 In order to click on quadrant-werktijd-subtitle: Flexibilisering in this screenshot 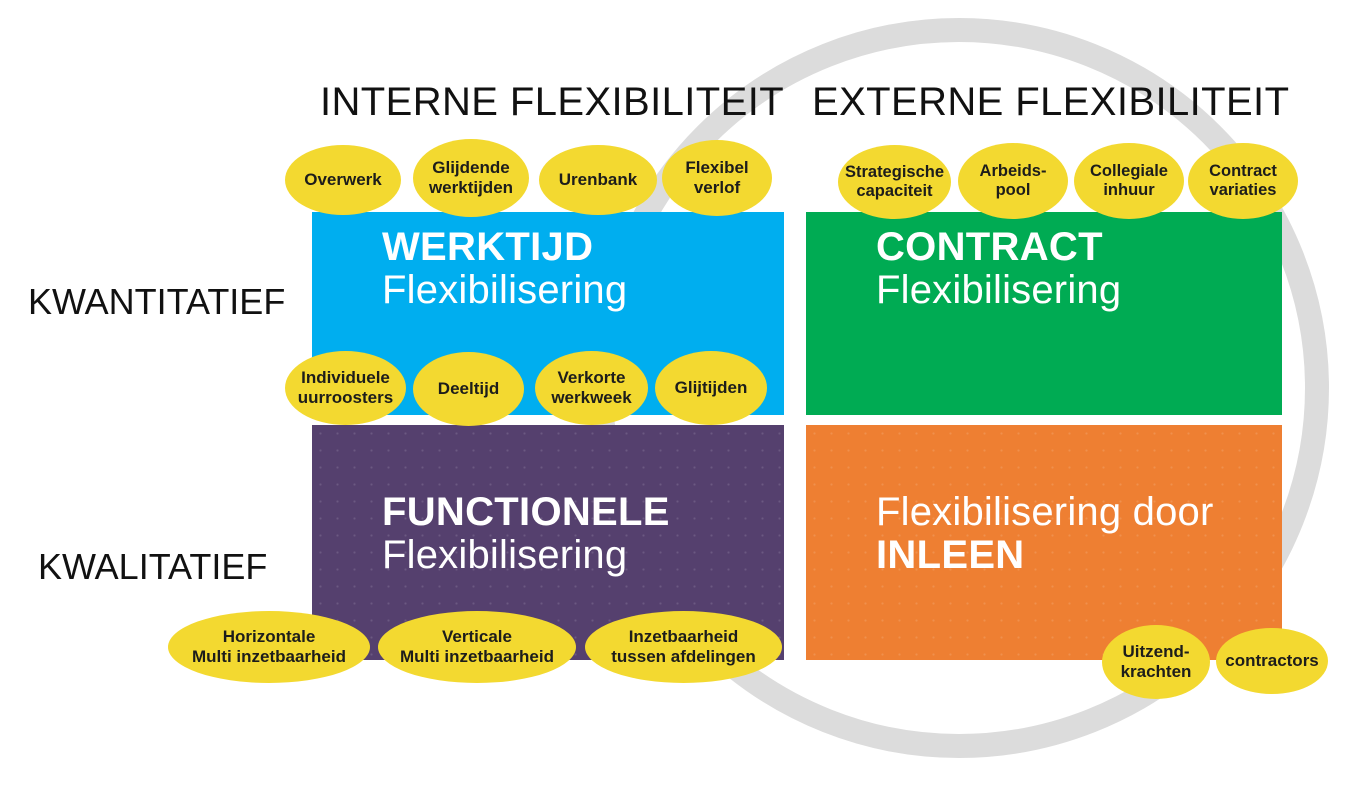, I will do `click(505, 290)`.